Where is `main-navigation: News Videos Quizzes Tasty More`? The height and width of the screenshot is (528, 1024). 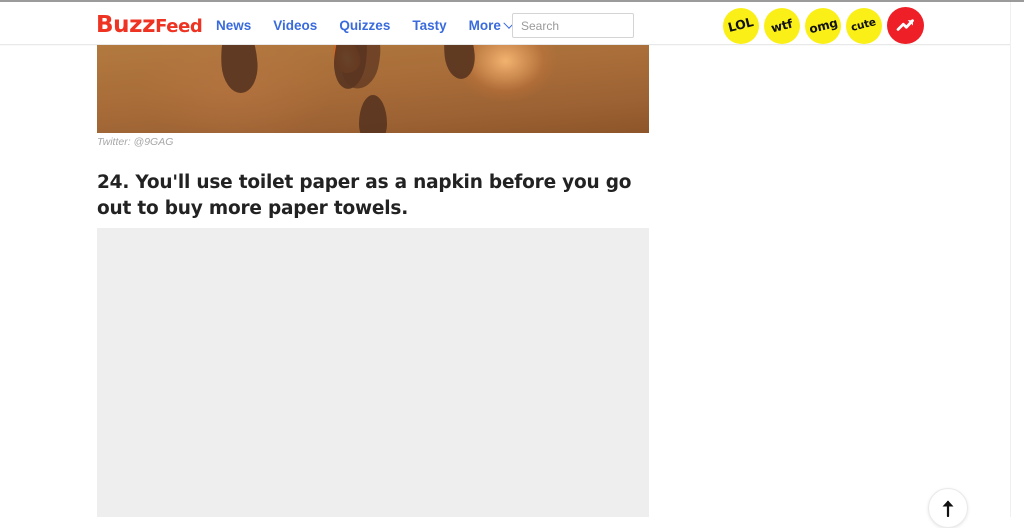
main-navigation: News Videos Quizzes Tasty More is located at coordinates (365, 25).